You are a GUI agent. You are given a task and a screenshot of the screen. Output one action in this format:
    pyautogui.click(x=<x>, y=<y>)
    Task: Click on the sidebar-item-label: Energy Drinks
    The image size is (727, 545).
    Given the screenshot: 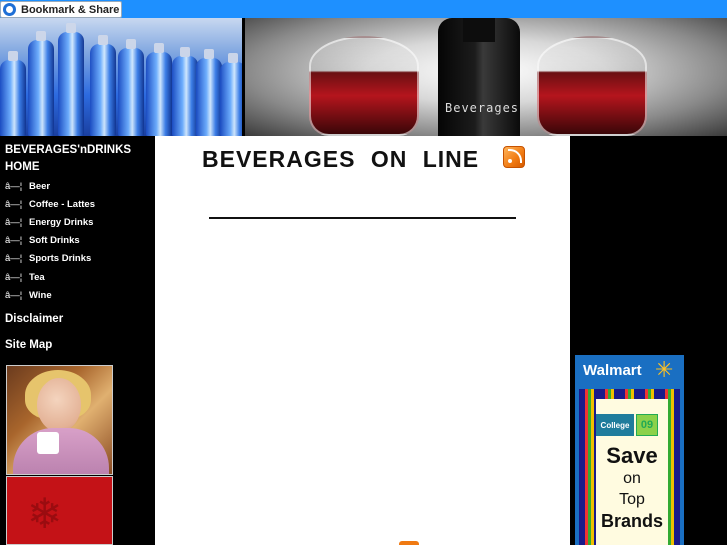 What is the action you would take?
    pyautogui.click(x=61, y=222)
    